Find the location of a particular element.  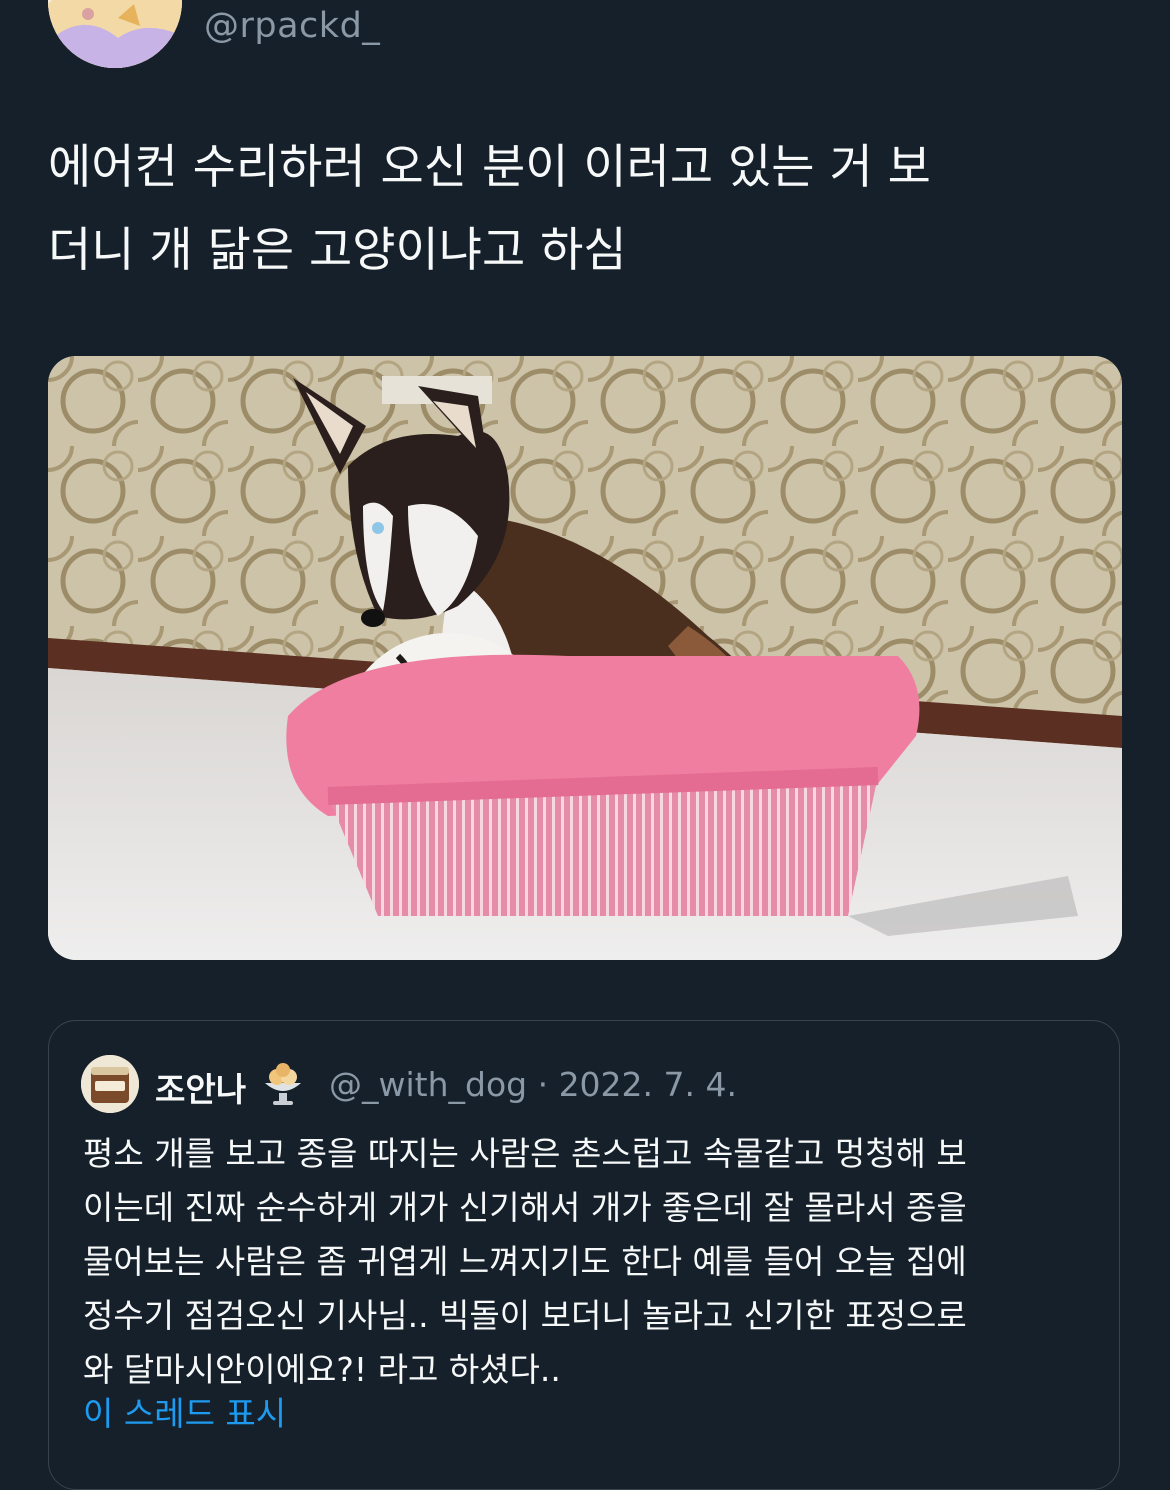

quoted-author-name: 조안나 is located at coordinates (200, 1087).